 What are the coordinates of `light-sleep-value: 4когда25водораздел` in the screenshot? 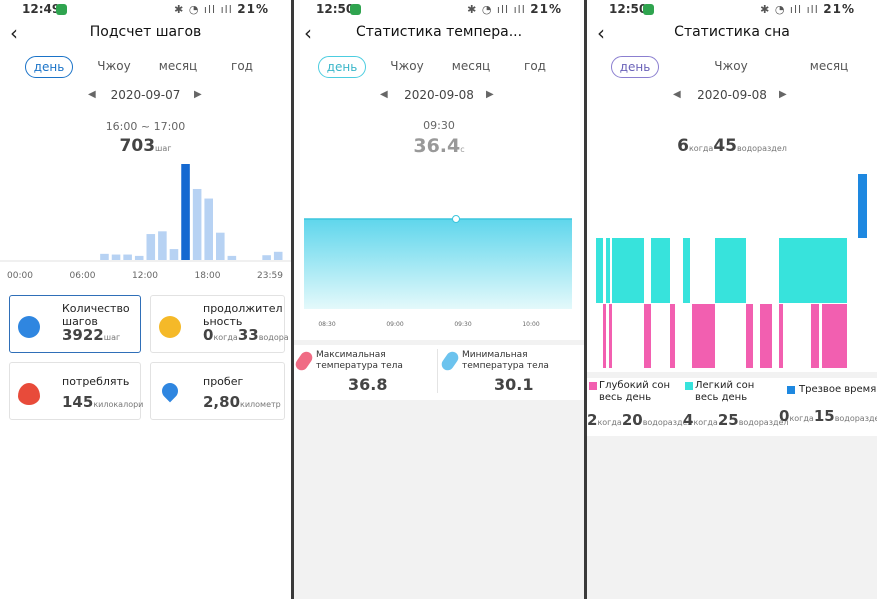 It's located at (736, 420).